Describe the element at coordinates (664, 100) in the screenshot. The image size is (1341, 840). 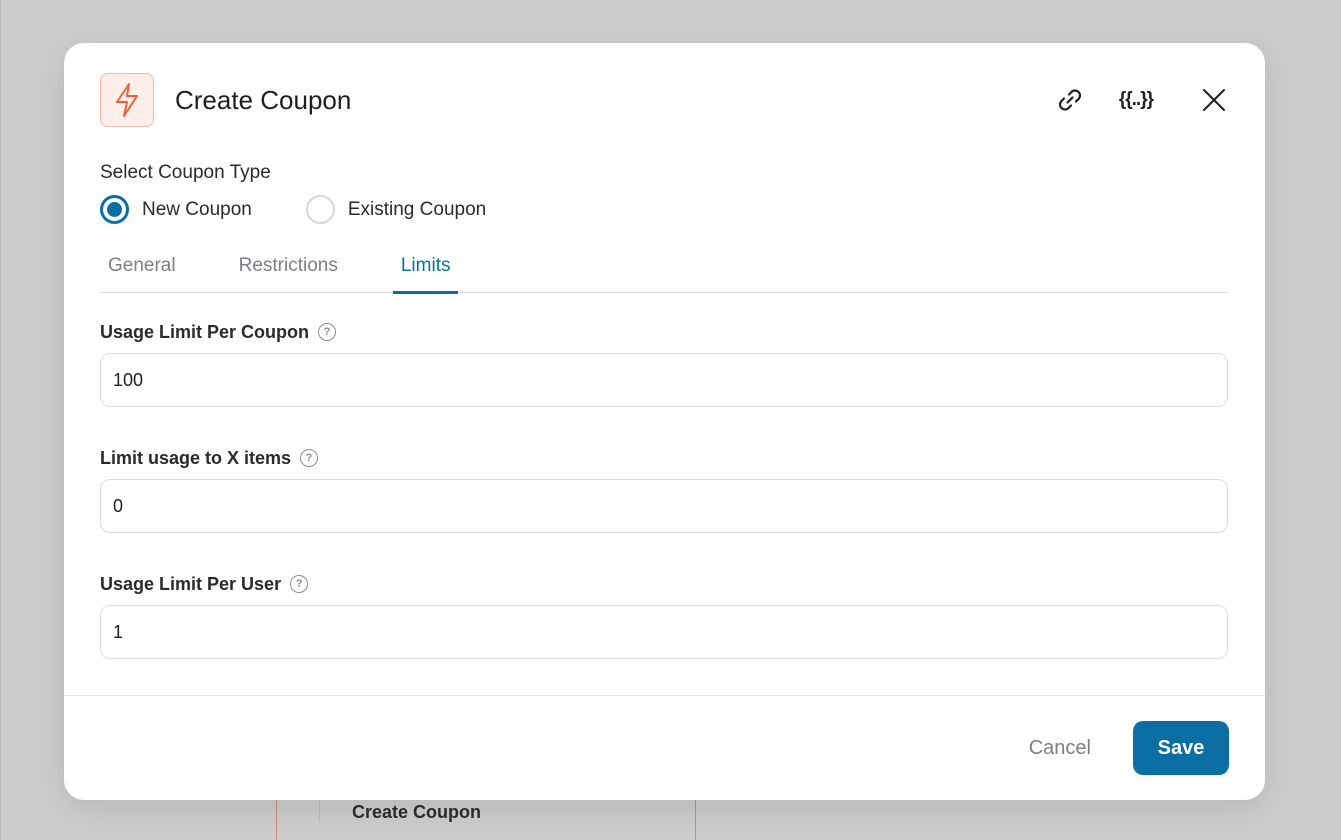
I see `modal-header: Create Coupon {{..}}` at that location.